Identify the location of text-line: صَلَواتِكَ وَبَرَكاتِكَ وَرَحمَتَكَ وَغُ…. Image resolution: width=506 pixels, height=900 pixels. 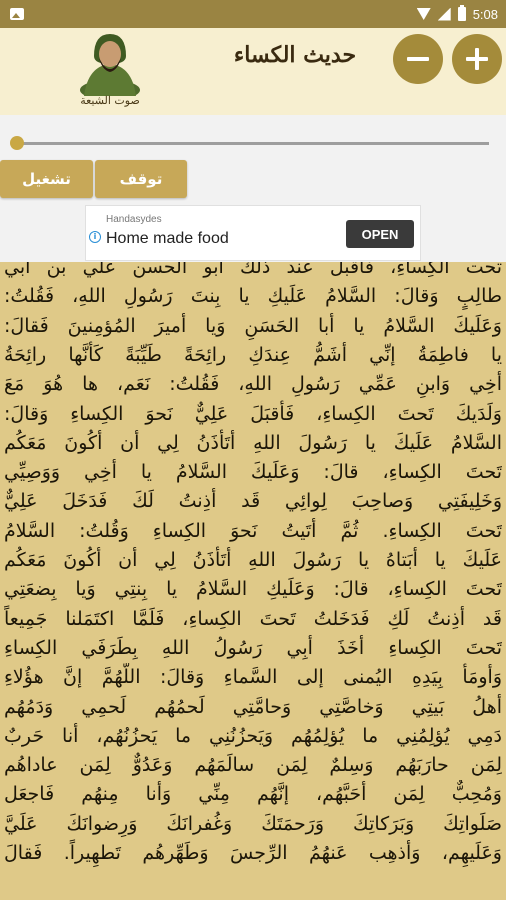
(253, 823).